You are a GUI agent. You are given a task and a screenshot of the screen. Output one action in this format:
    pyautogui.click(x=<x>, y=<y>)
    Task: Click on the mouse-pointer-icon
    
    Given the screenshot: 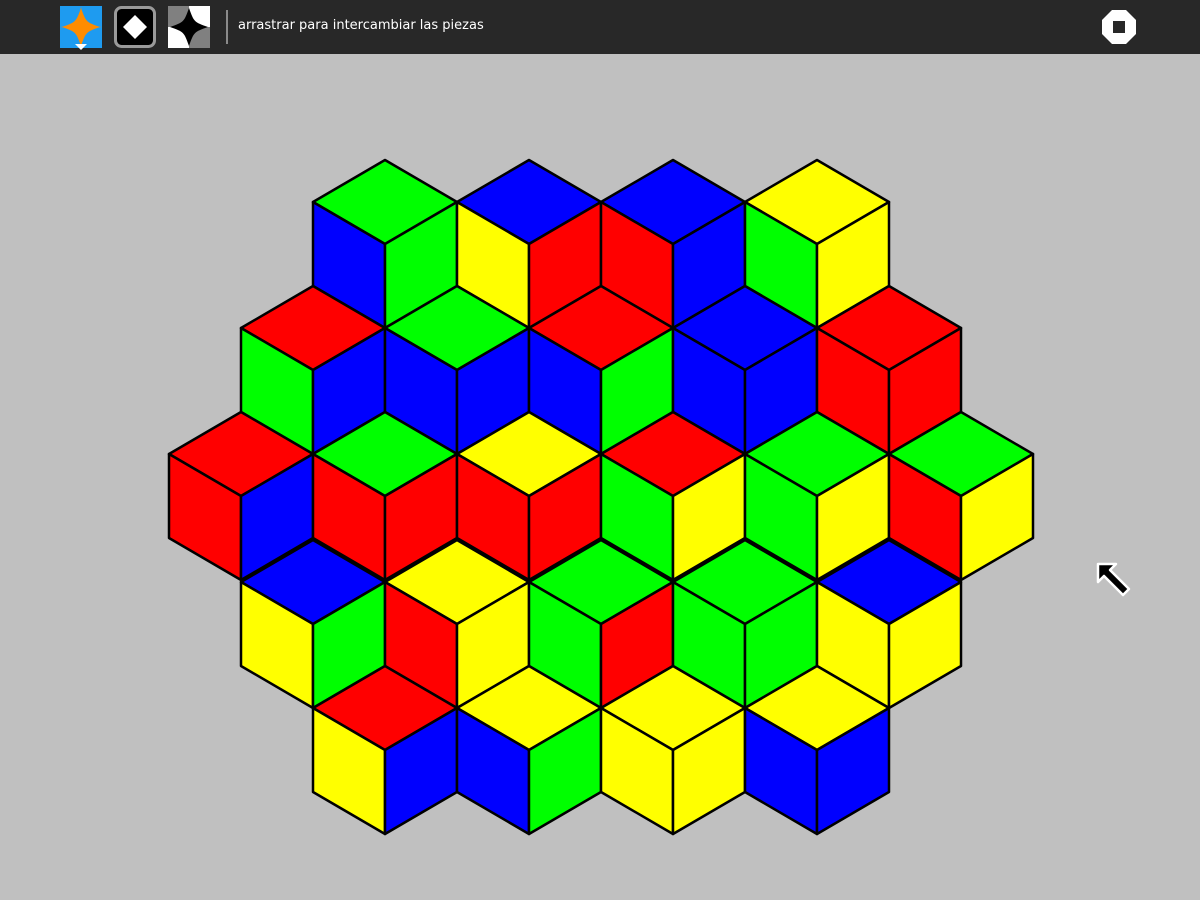 What is the action you would take?
    pyautogui.click(x=1113, y=579)
    